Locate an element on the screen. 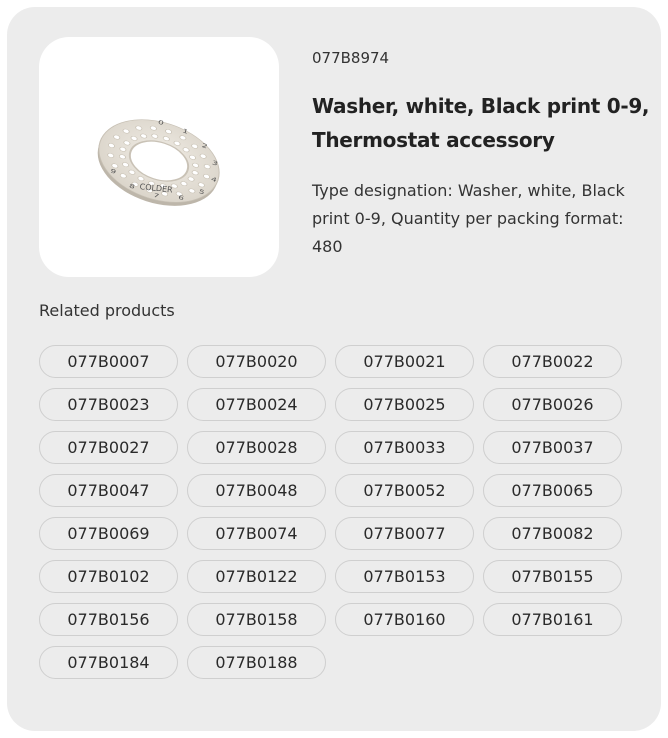  related-product-chip: 077B0153 is located at coordinates (404, 576).